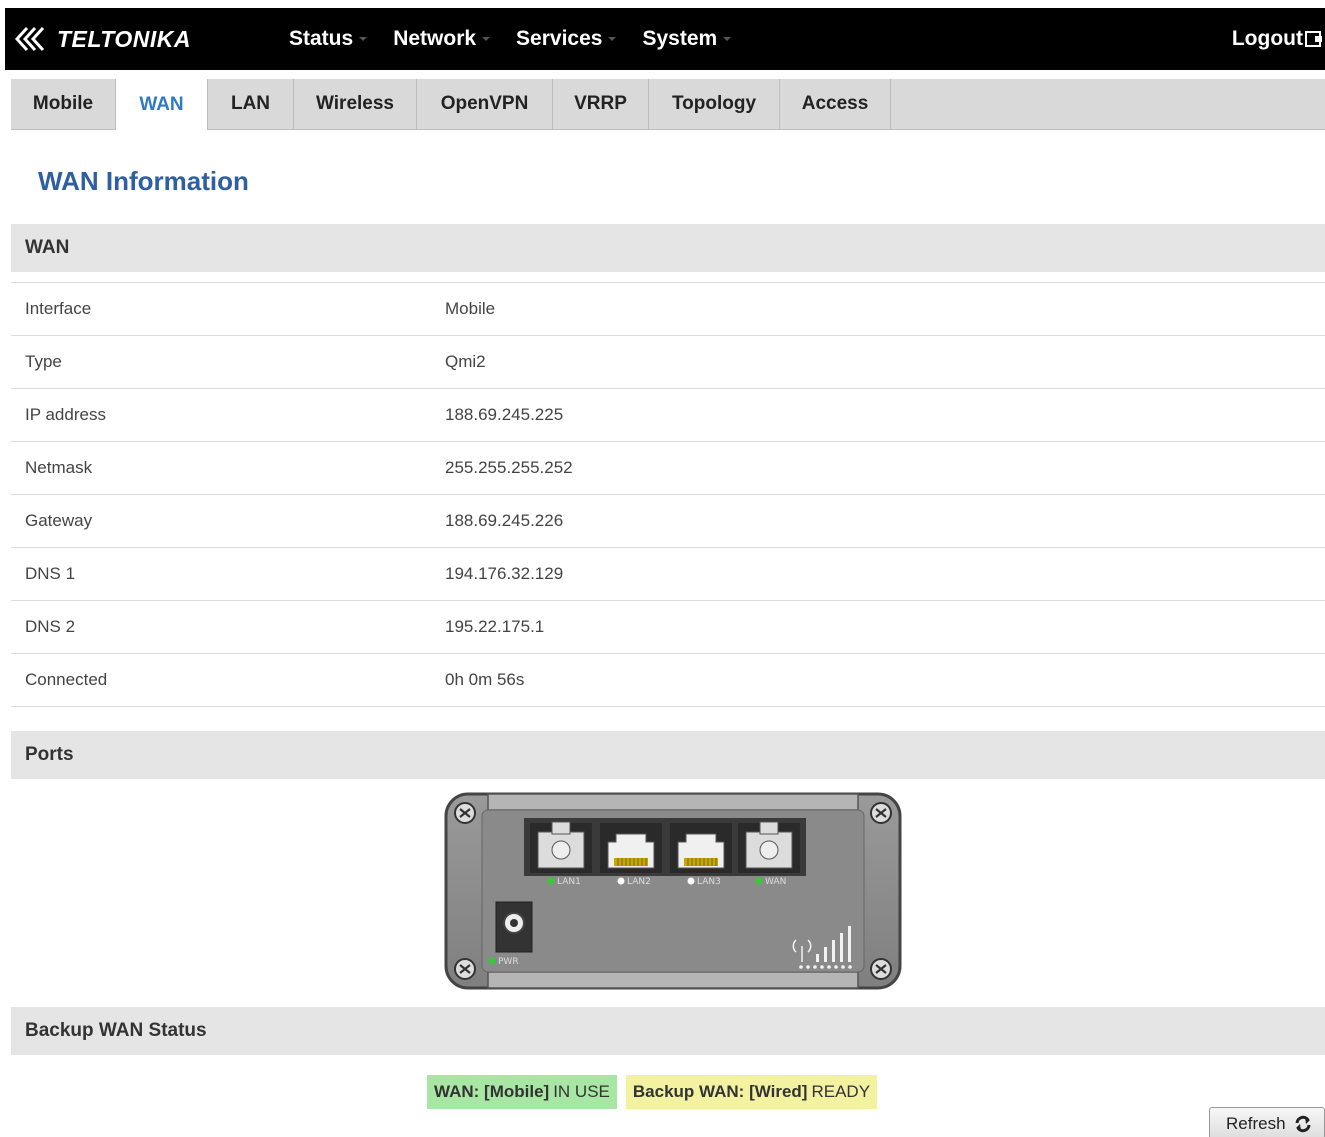 This screenshot has height=1137, width=1325. Describe the element at coordinates (668, 1031) in the screenshot. I see `section-header-backup-wan: Backup WAN Status` at that location.